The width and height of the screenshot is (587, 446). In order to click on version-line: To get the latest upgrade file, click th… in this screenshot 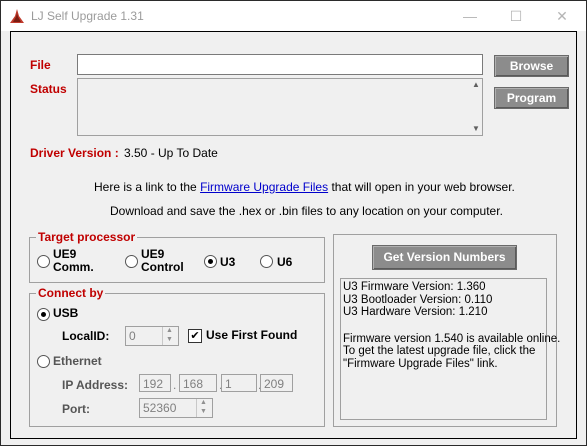, I will do `click(439, 351)`.